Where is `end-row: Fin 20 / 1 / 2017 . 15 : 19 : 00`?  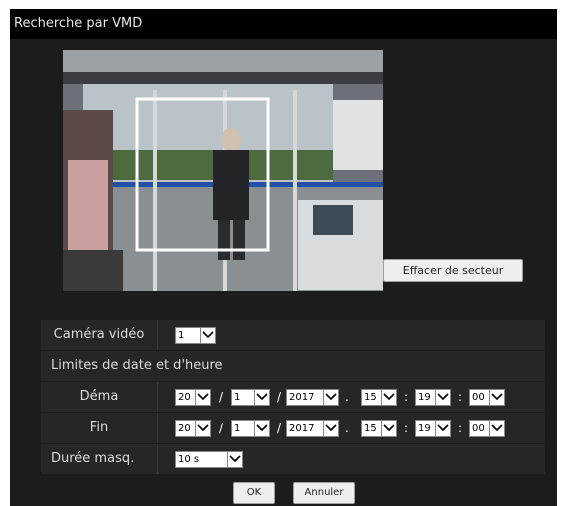
end-row: Fin 20 / 1 / 2017 . 15 : 19 : 00 is located at coordinates (293, 428).